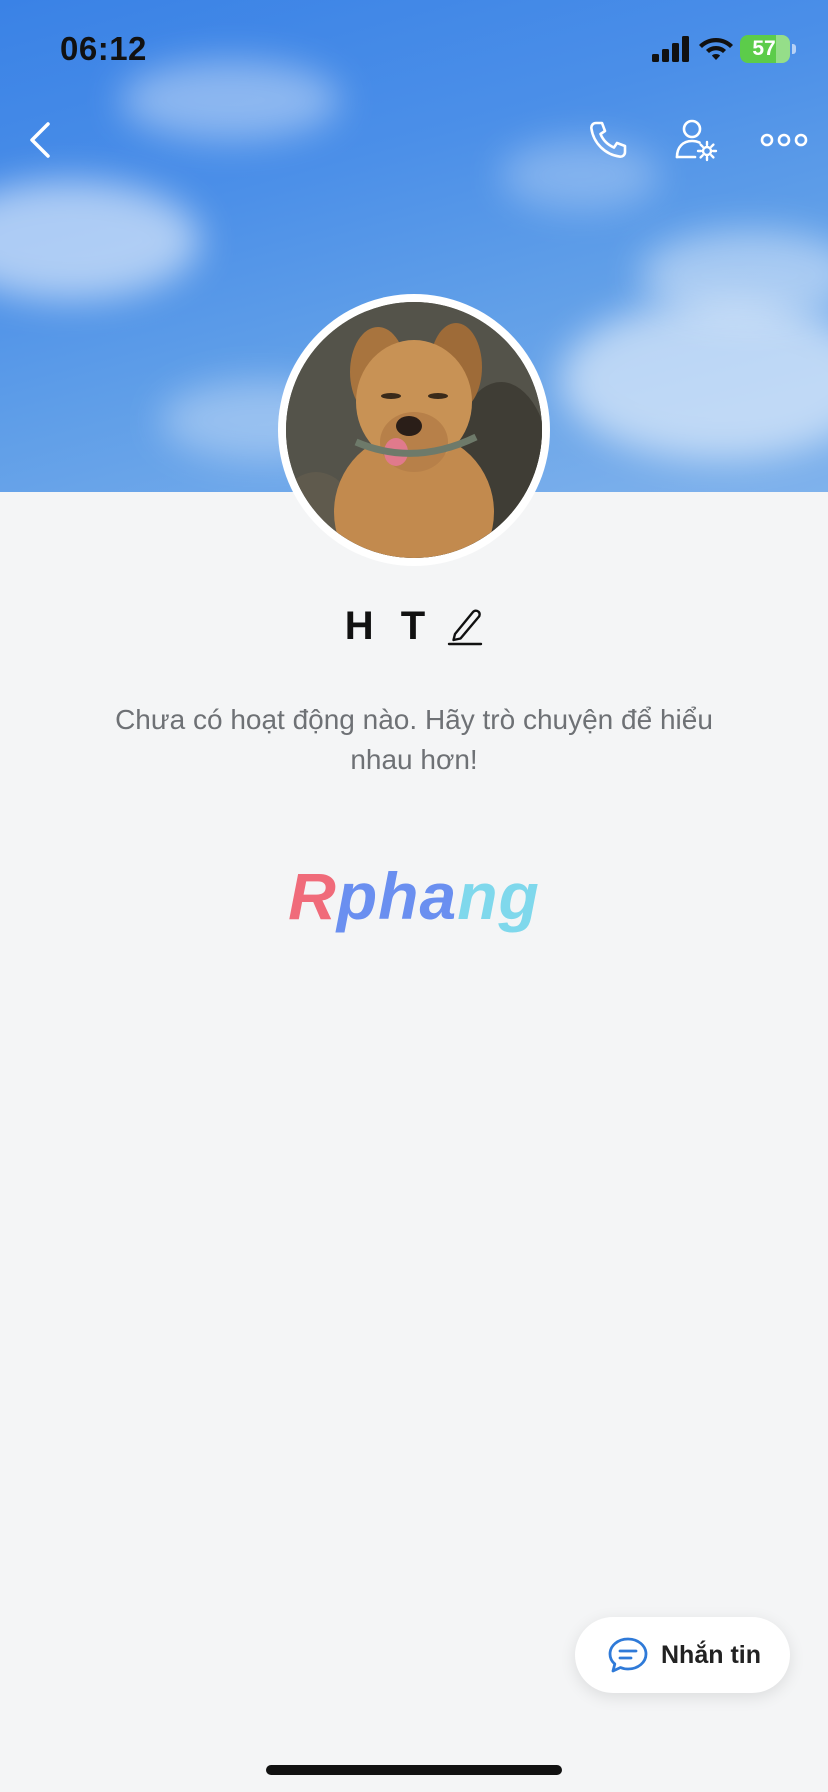  I want to click on watermark-logo: Rphang, so click(414, 896).